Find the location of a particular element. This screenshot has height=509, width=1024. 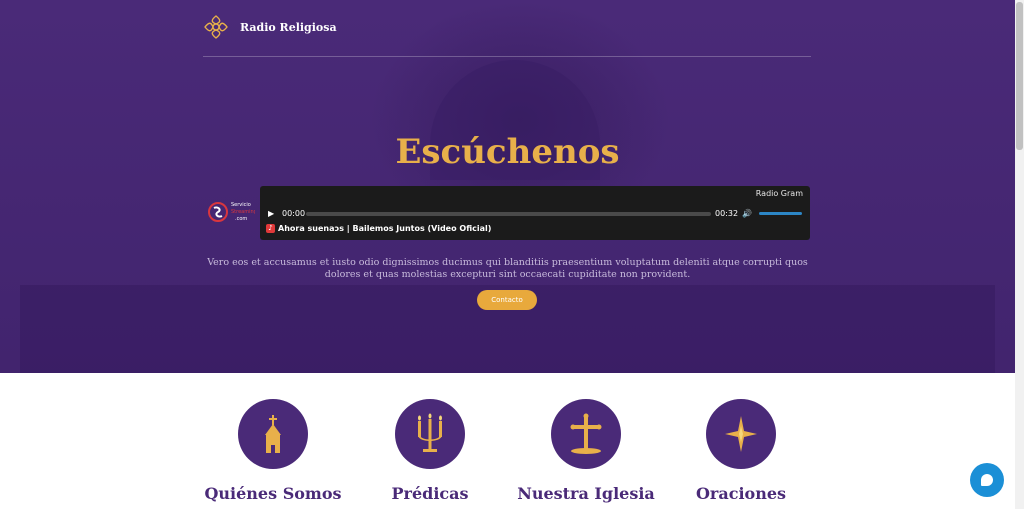

brand-logo-icon is located at coordinates (216, 27).